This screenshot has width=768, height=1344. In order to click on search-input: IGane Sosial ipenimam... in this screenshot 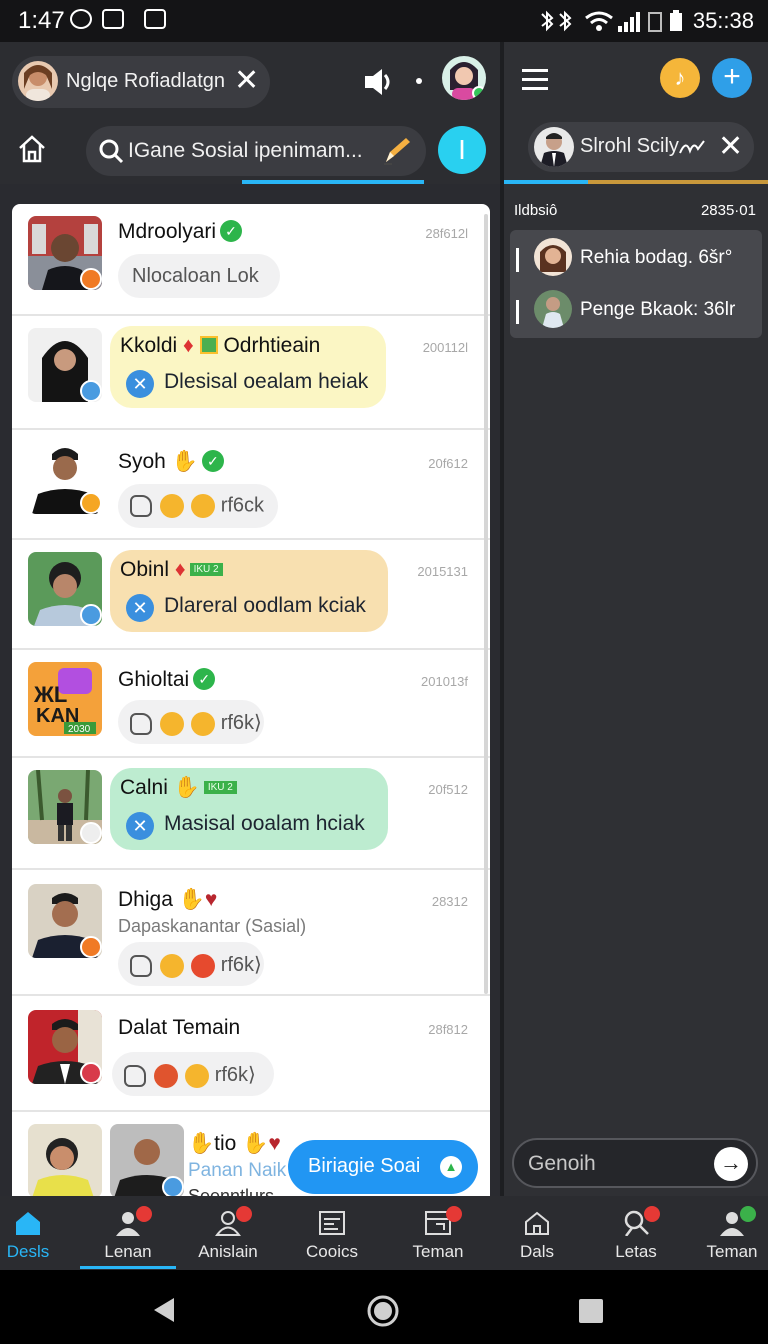, I will do `click(245, 151)`.